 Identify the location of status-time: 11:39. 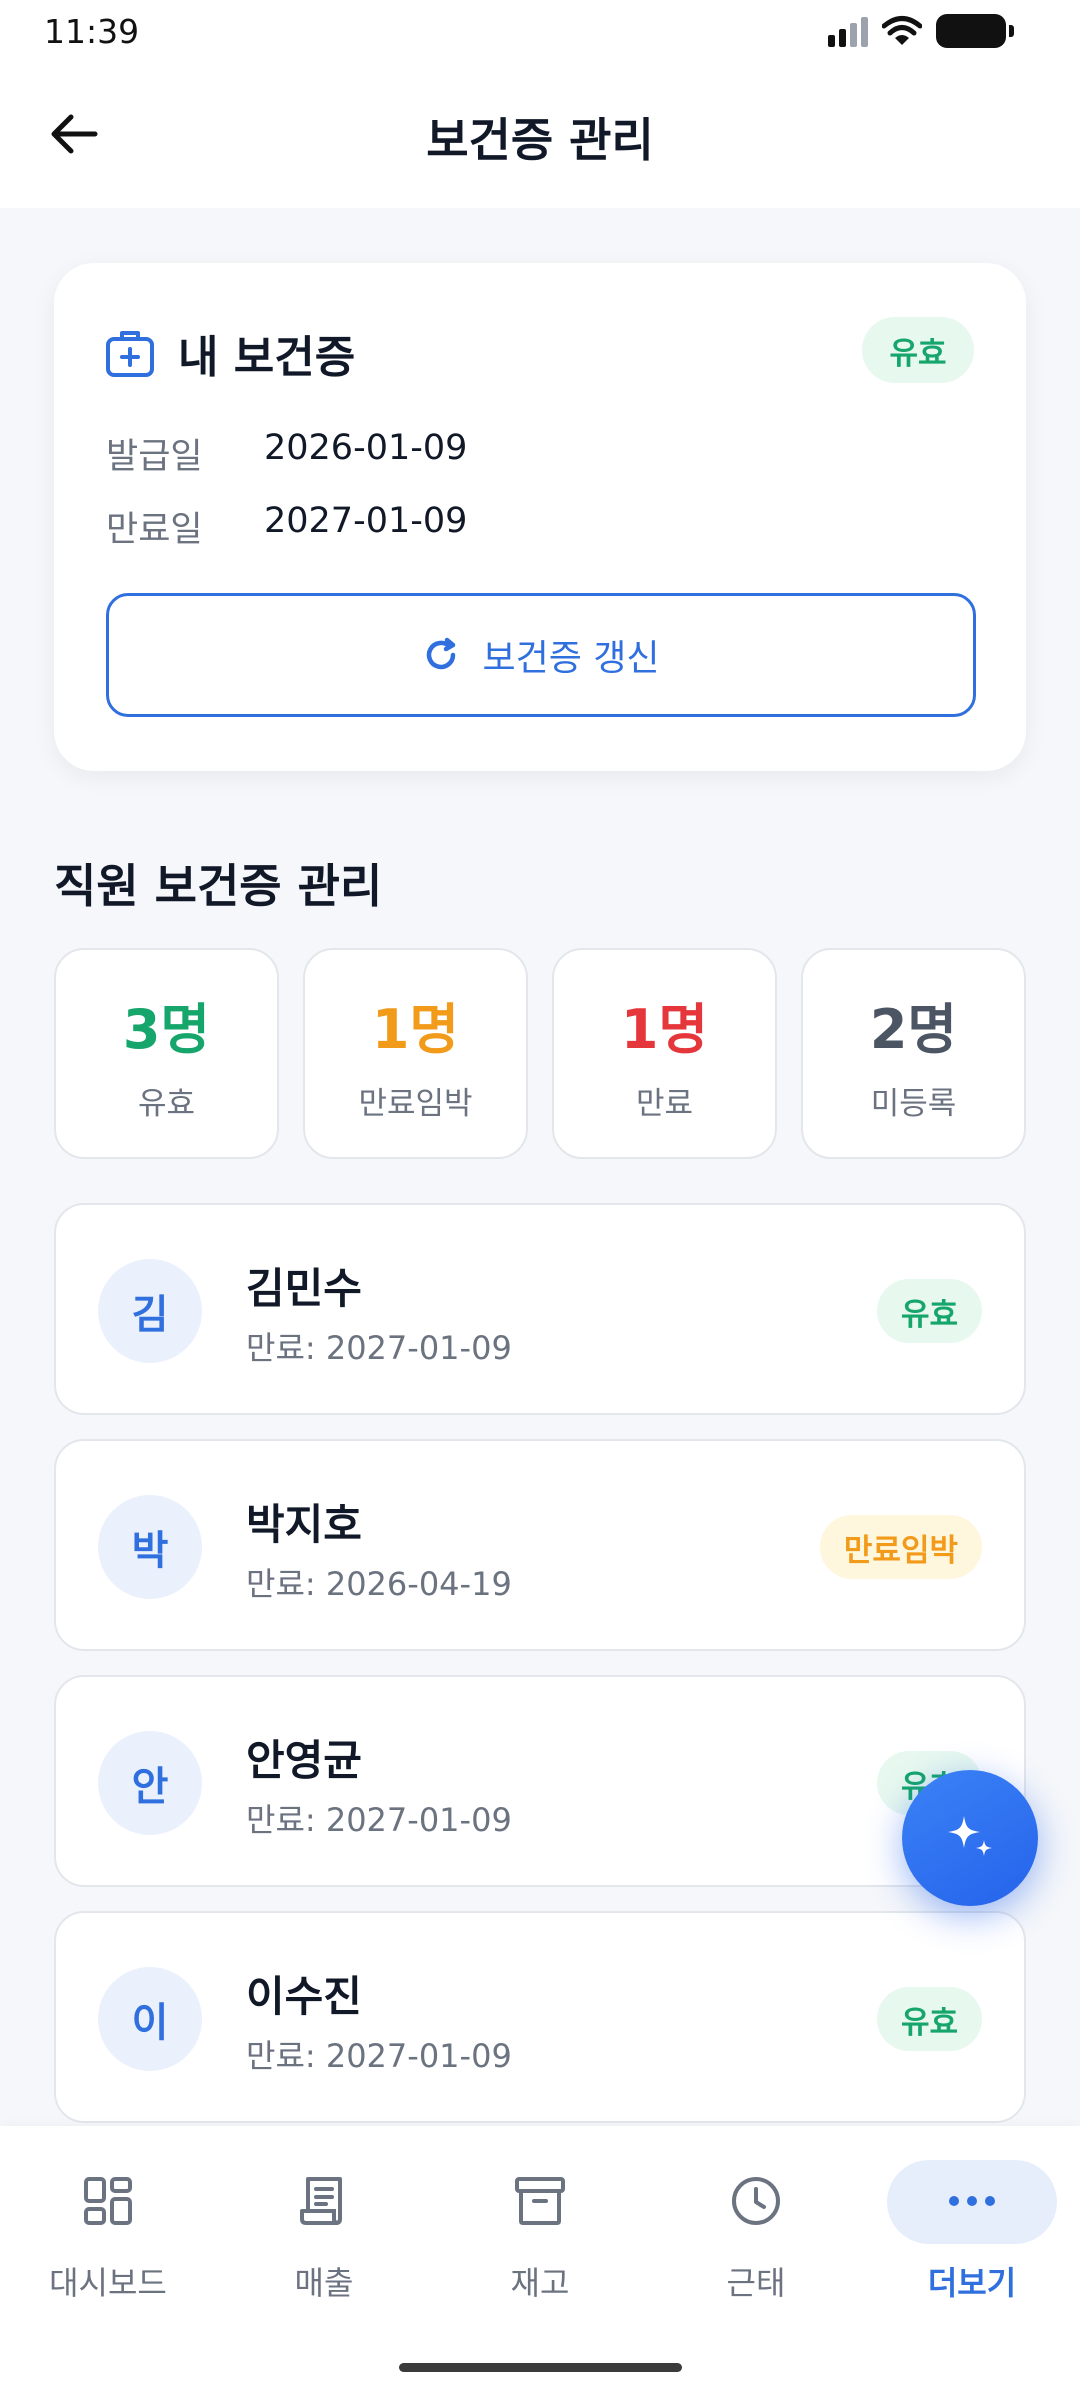
(92, 31).